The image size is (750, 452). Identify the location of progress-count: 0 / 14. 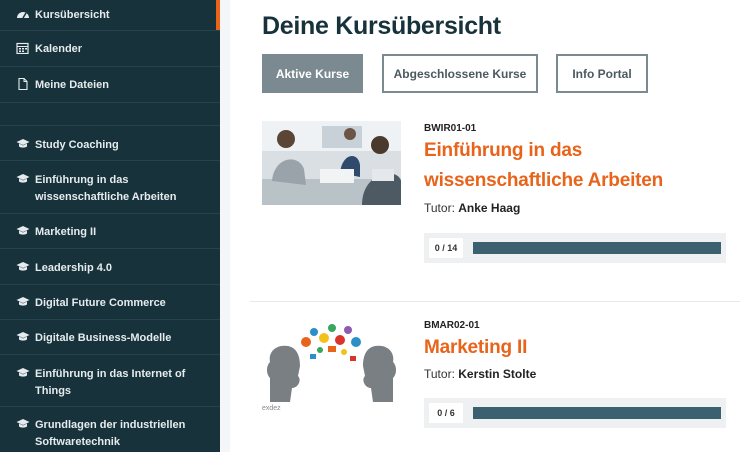
(446, 248).